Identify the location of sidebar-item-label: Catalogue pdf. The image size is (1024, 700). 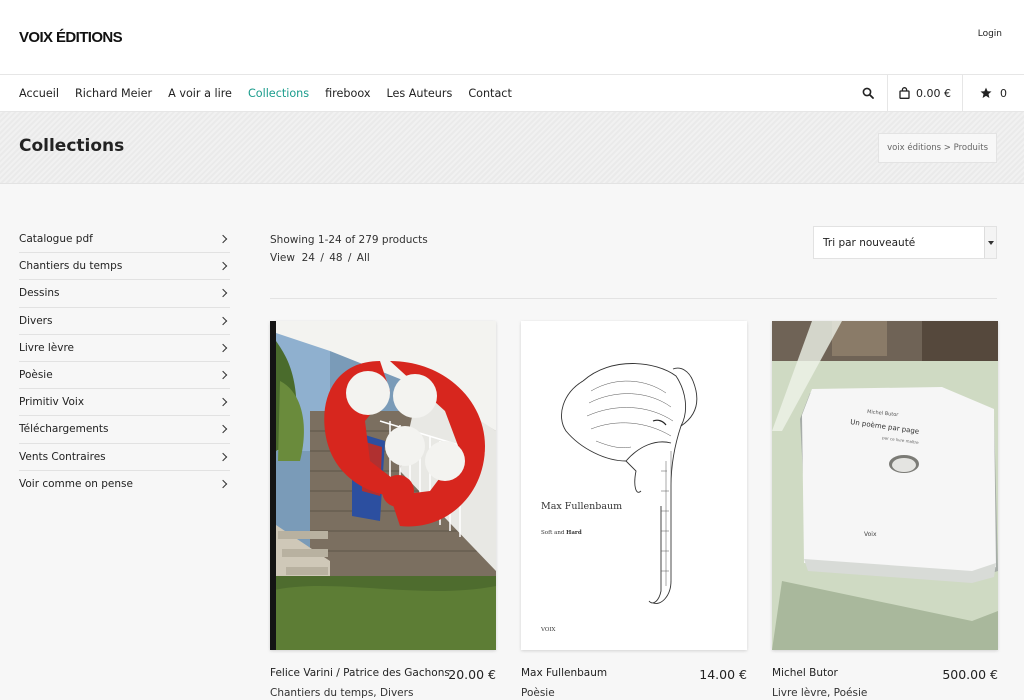
(56, 239).